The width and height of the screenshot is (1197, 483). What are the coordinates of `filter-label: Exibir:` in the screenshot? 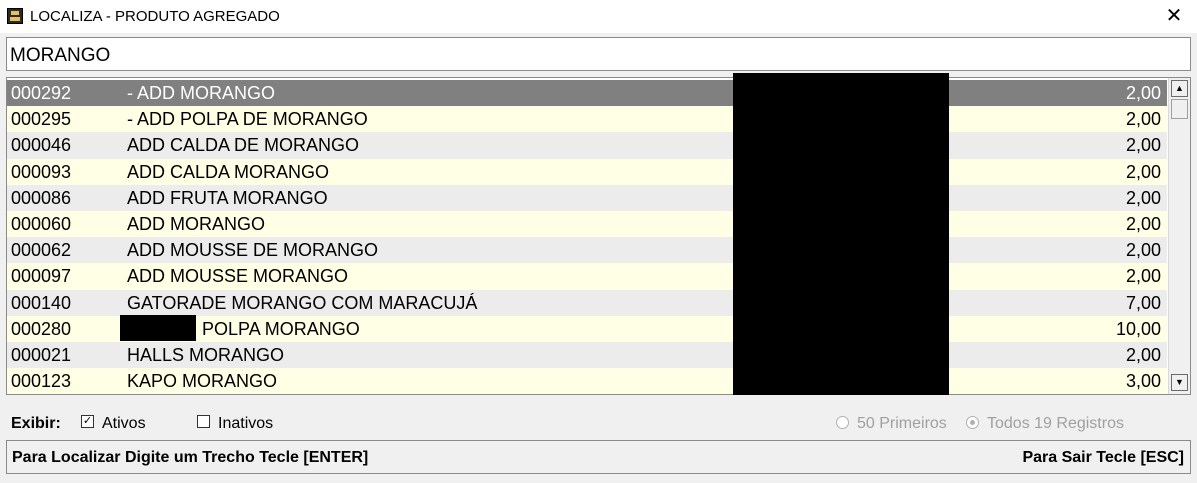 It's located at (36, 423).